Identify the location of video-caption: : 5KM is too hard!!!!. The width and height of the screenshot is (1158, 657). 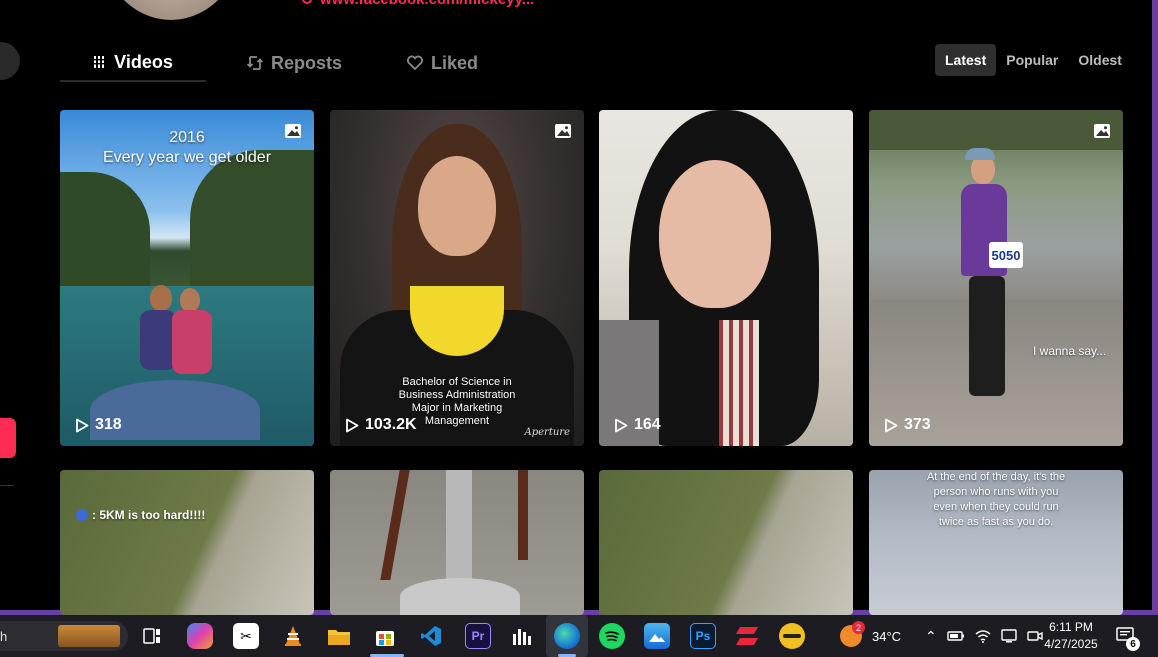
(140, 515).